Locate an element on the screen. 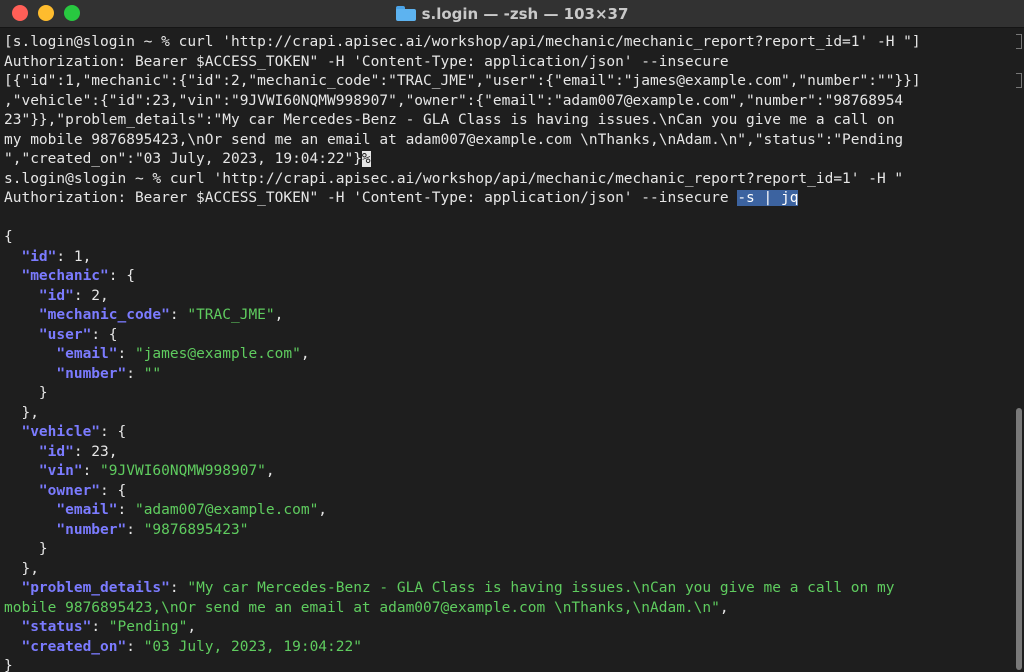  terminal-line: "mechanic_code": "TRAC_JME", is located at coordinates (508, 316).